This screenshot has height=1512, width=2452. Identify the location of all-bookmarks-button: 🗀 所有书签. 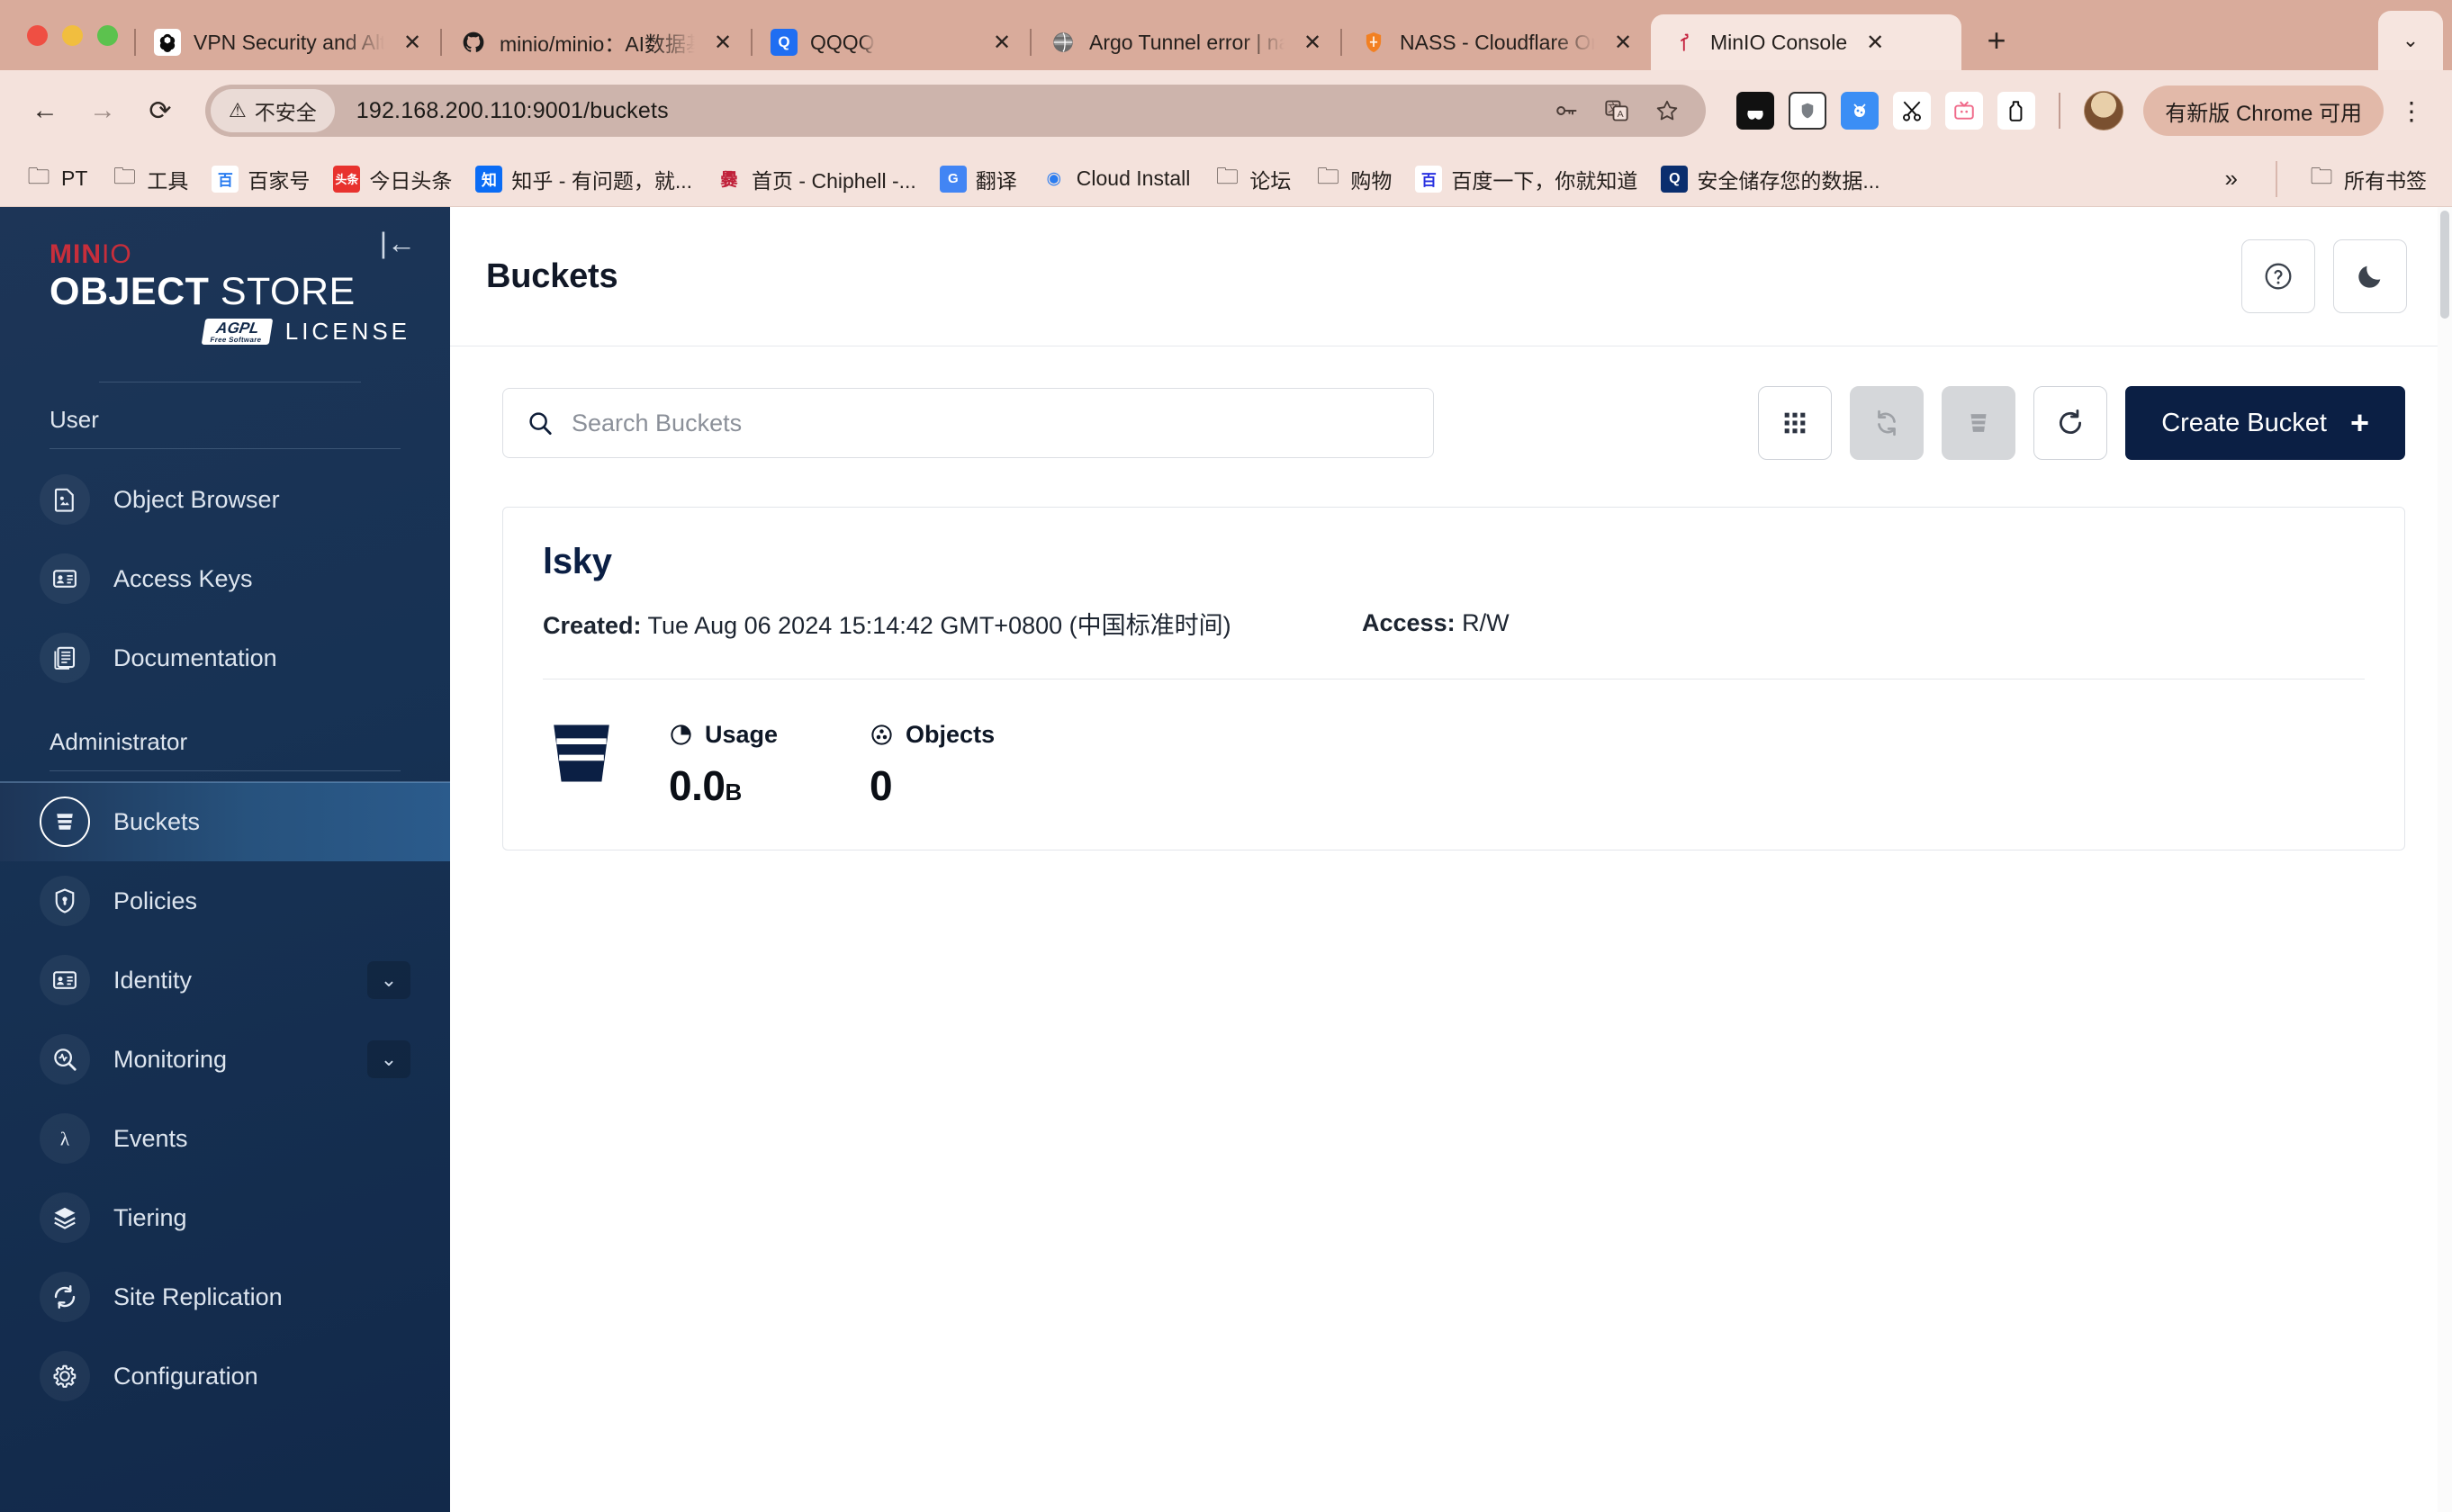
(2367, 179).